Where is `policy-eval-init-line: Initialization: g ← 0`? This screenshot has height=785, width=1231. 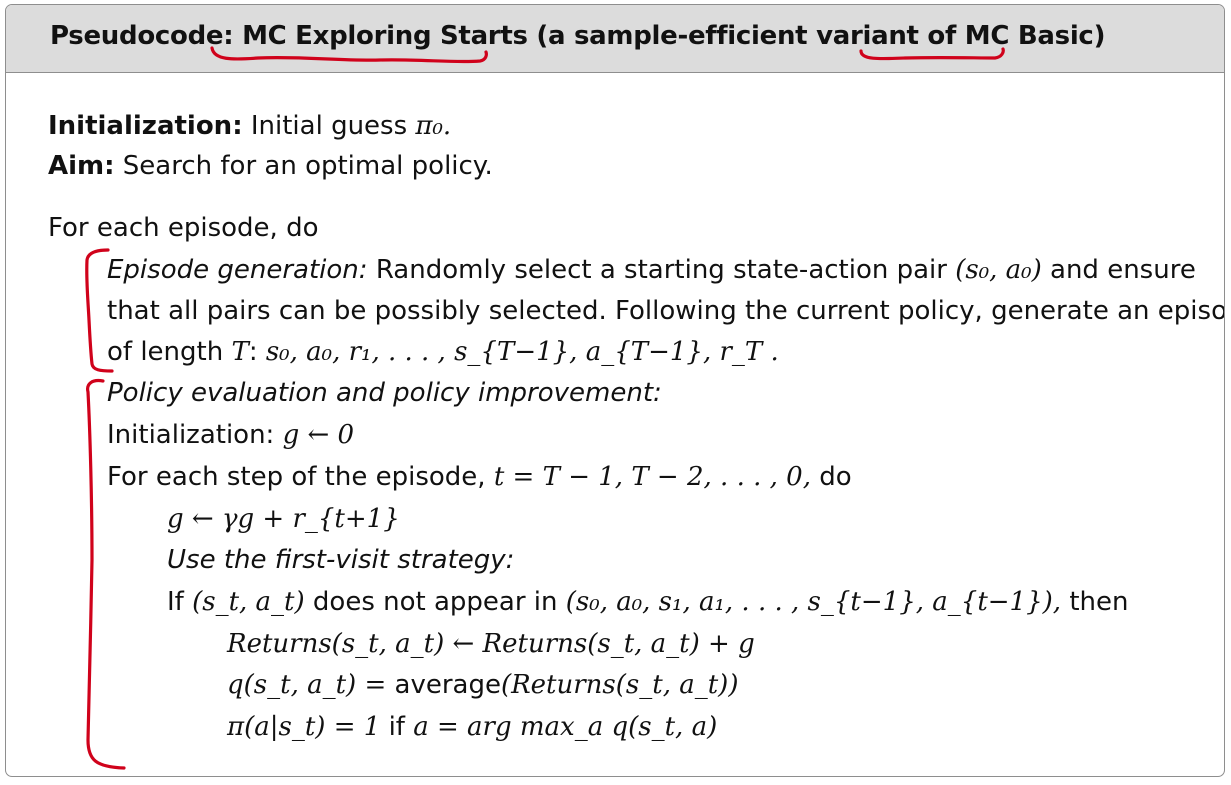
policy-eval-init-line: Initialization: g ← 0 is located at coordinates (230, 435).